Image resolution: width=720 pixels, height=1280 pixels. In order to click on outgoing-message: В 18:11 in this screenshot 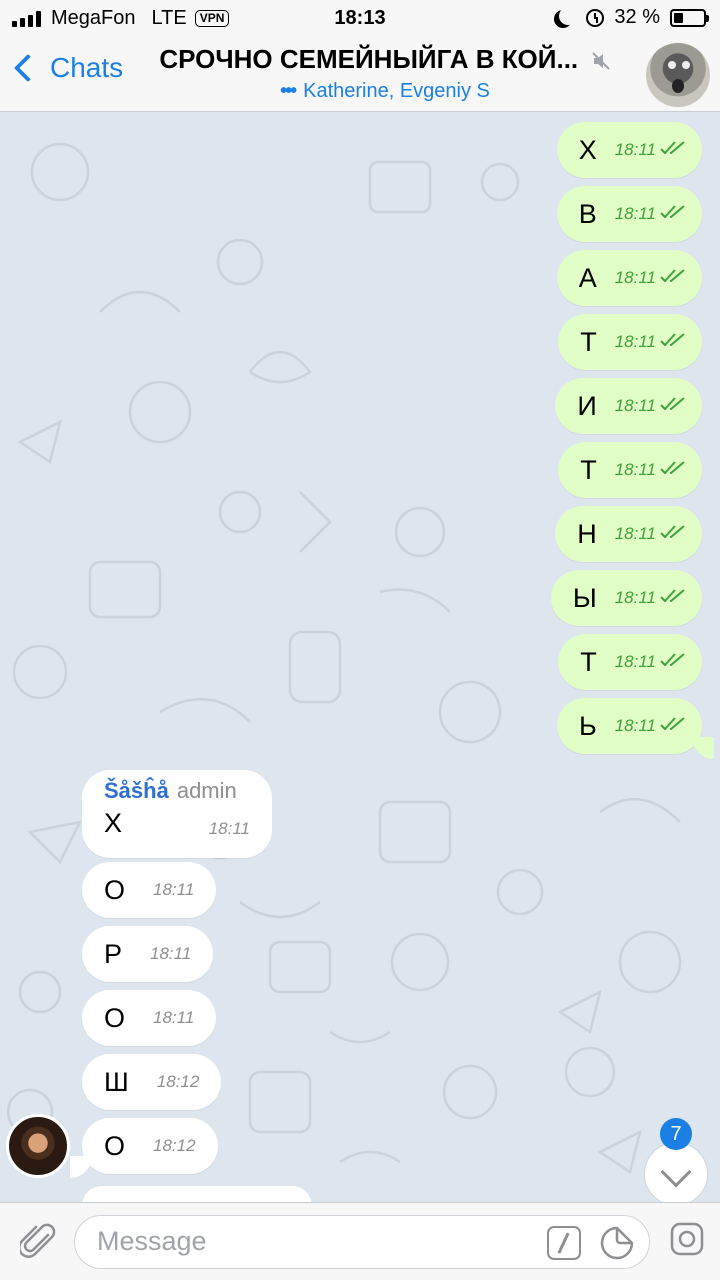, I will do `click(629, 214)`.